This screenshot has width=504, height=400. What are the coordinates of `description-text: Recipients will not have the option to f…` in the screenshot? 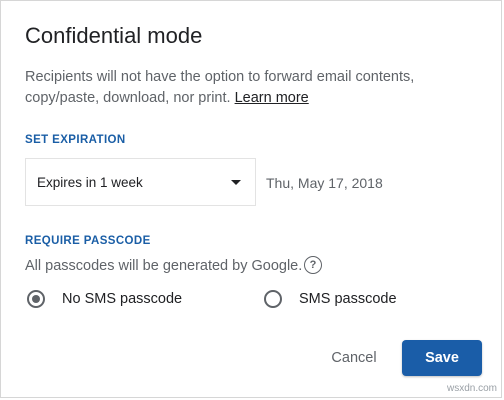 It's located at (220, 87).